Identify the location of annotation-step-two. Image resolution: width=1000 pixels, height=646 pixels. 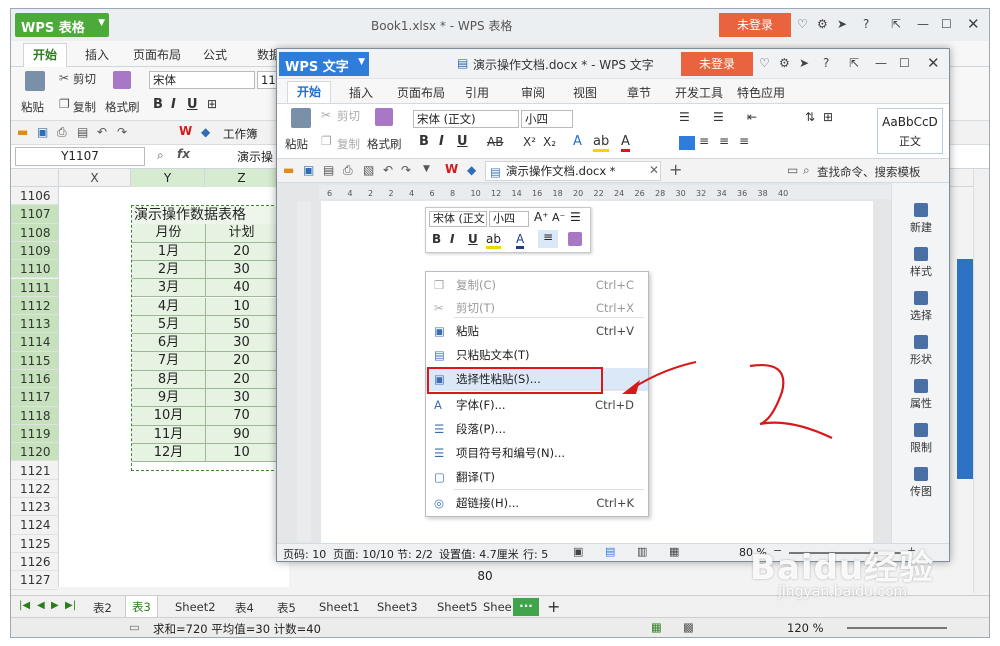
(791, 401).